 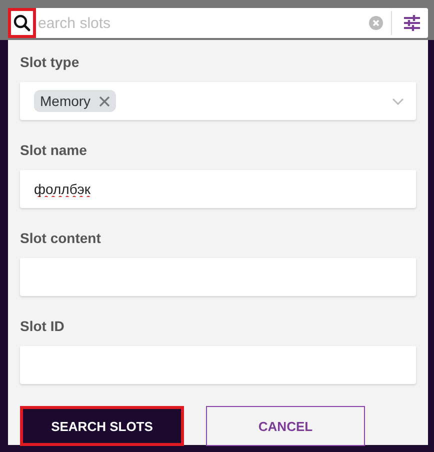 I want to click on search-field: earch slots, so click(x=198, y=23).